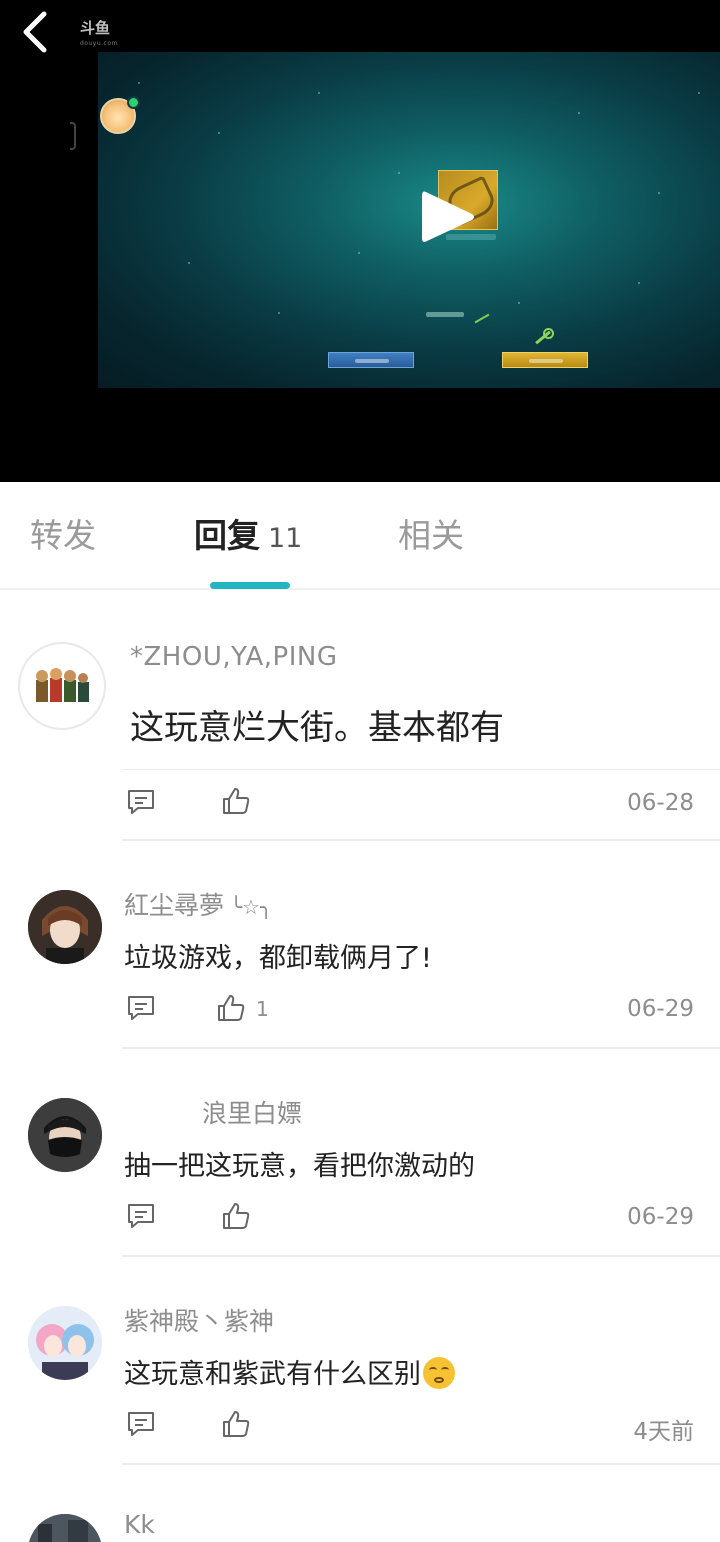 The width and height of the screenshot is (720, 1542). I want to click on comment-text: 垃圾游戏，都卸载俩月了!, so click(278, 958).